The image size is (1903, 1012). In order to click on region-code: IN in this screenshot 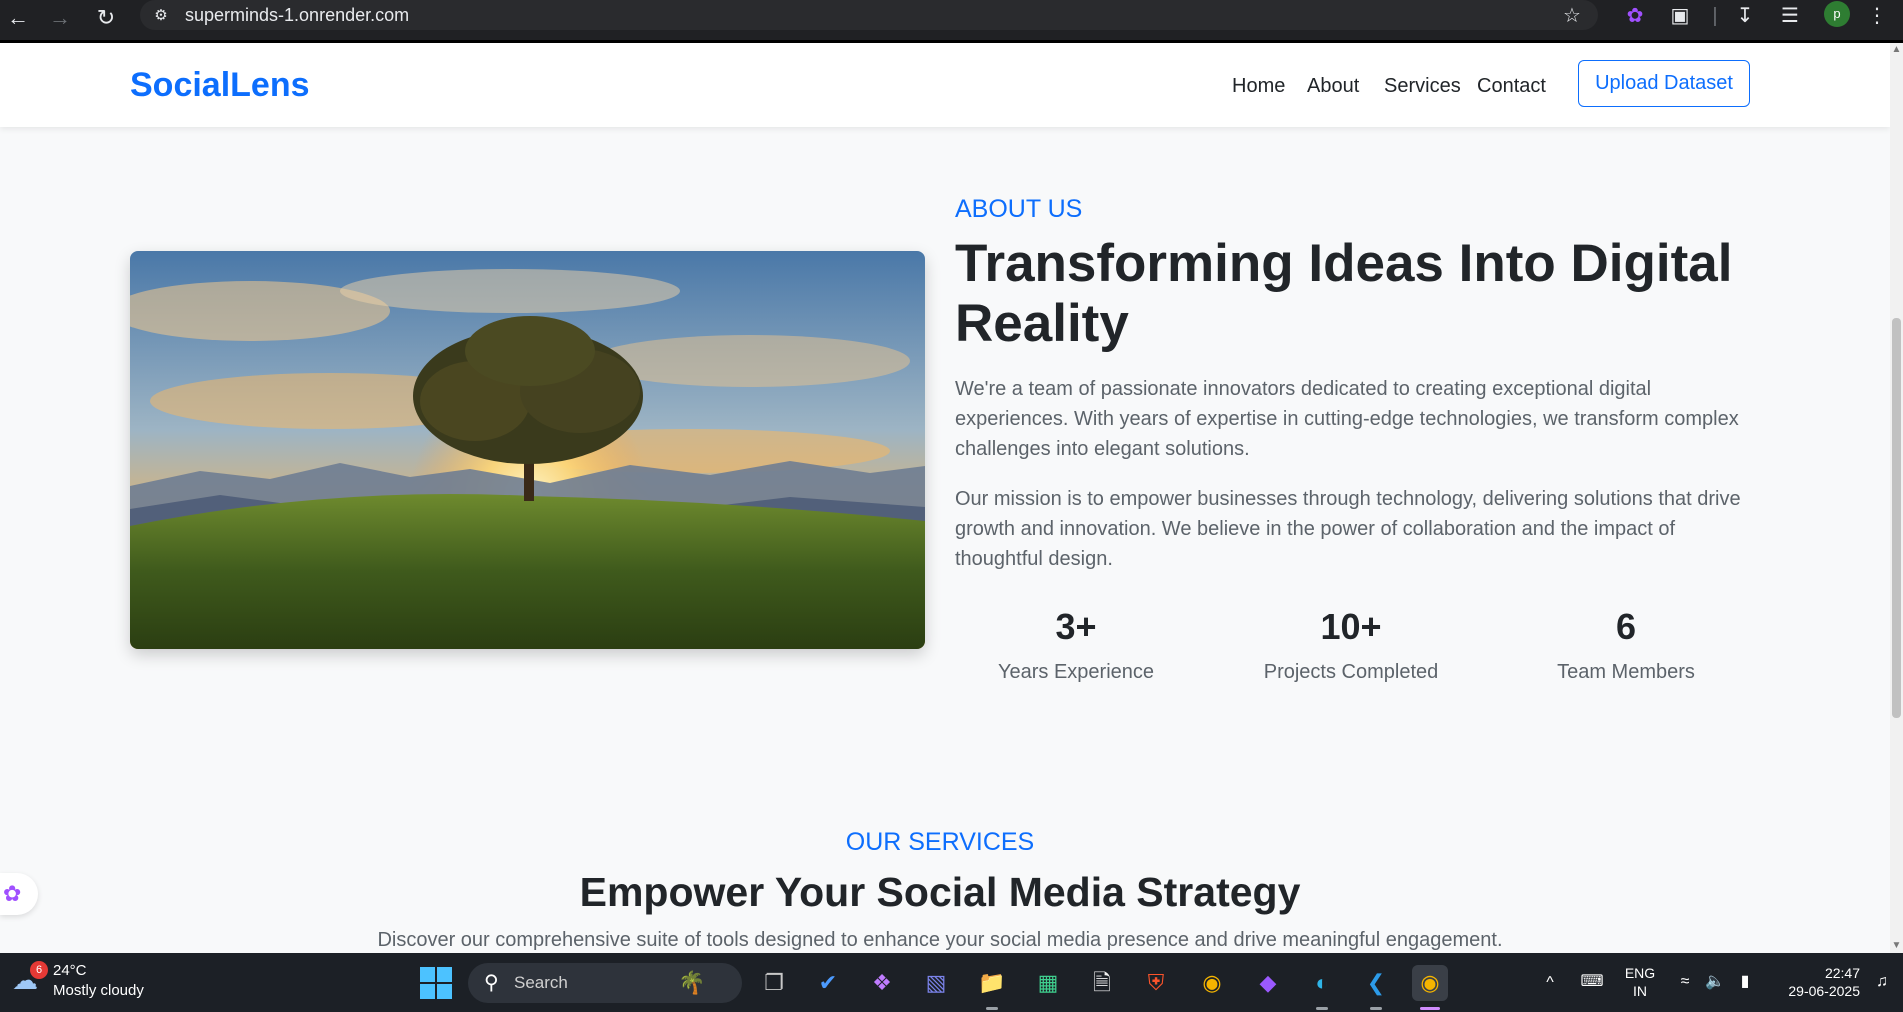, I will do `click(1640, 991)`.